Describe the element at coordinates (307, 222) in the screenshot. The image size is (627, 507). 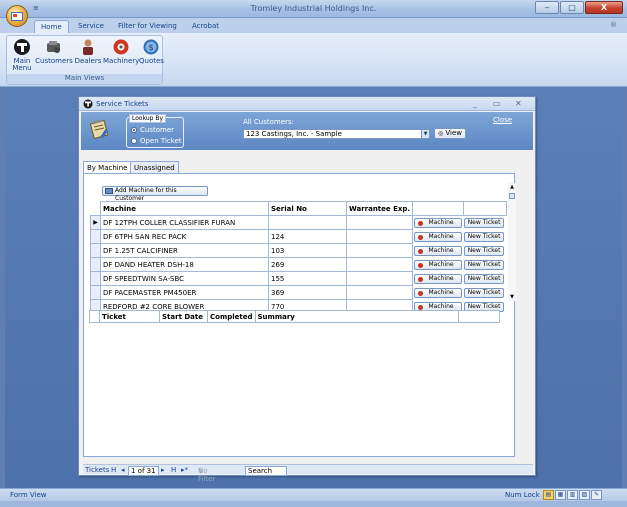
I see `serial-cell` at that location.